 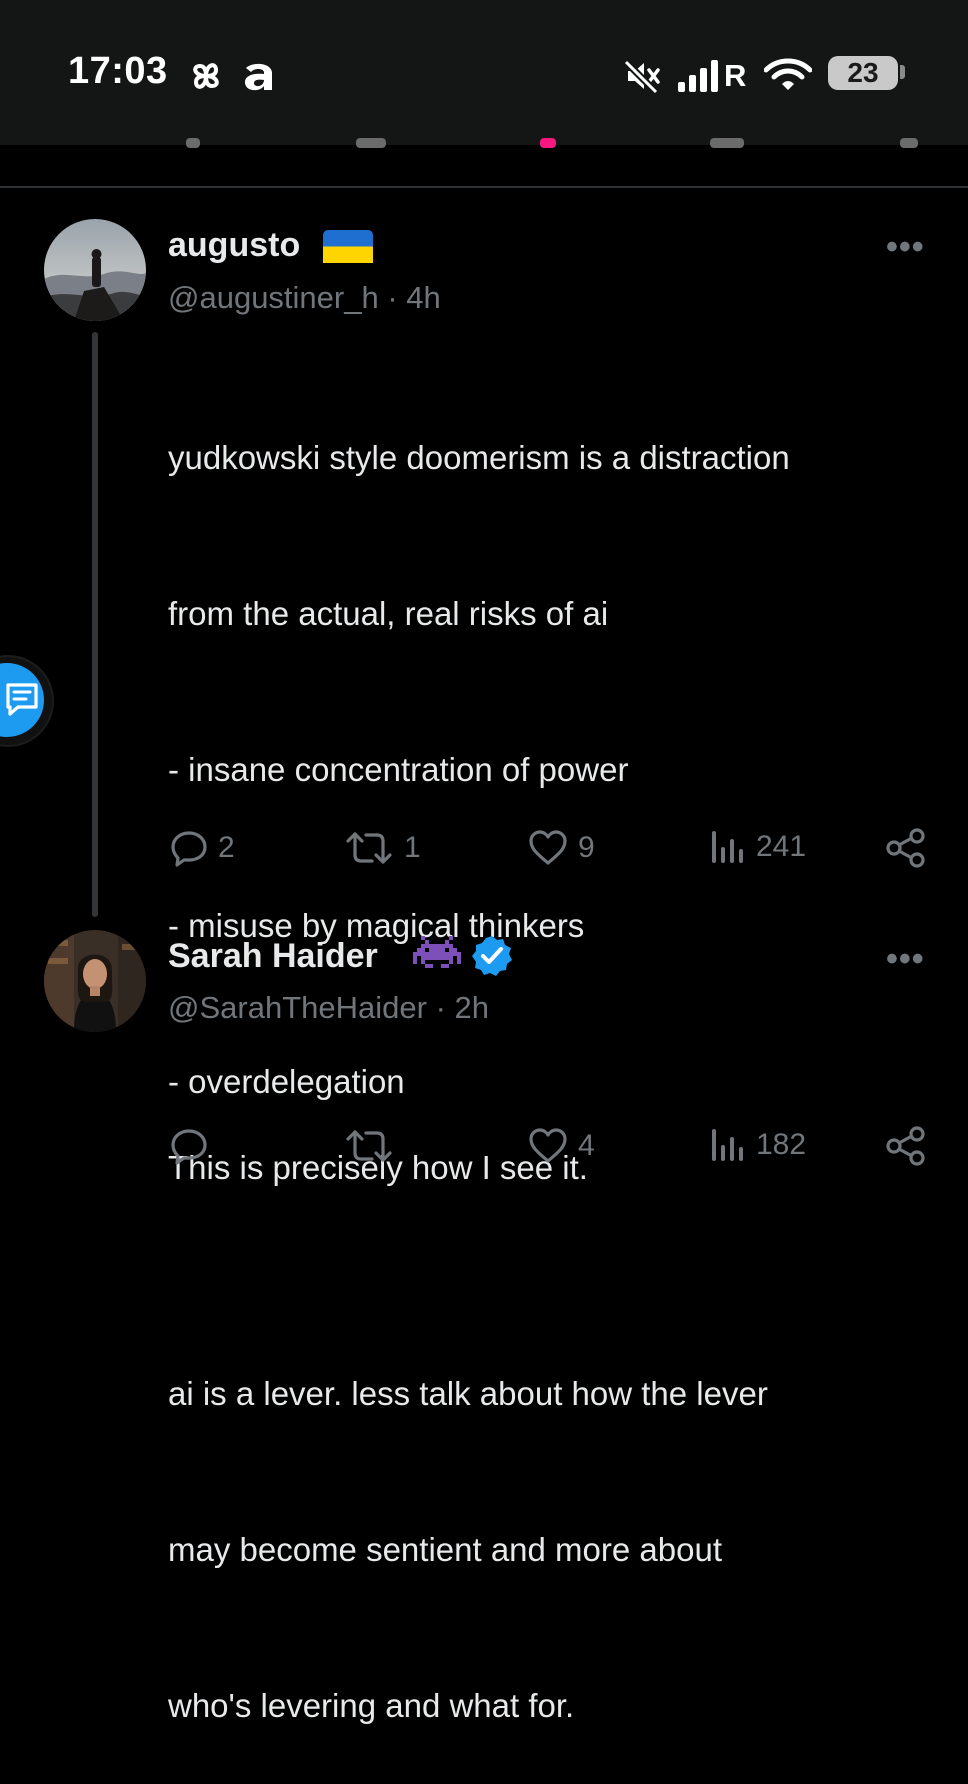 What do you see at coordinates (735, 75) in the screenshot?
I see `network-label: R` at bounding box center [735, 75].